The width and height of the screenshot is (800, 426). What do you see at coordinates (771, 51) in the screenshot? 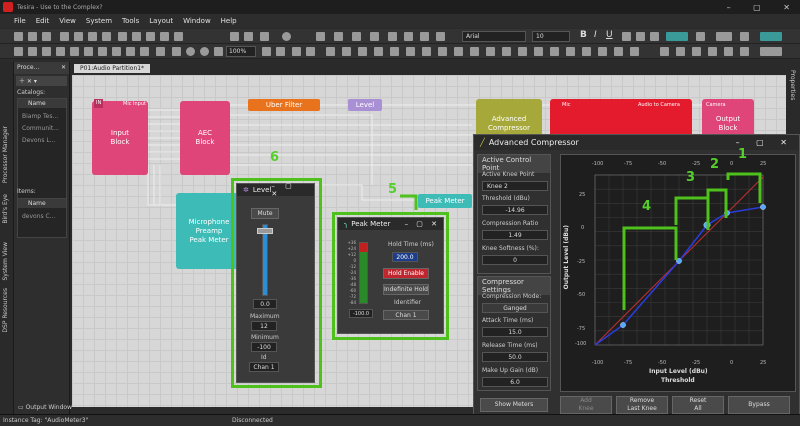
I see `line-color-icon` at bounding box center [771, 51].